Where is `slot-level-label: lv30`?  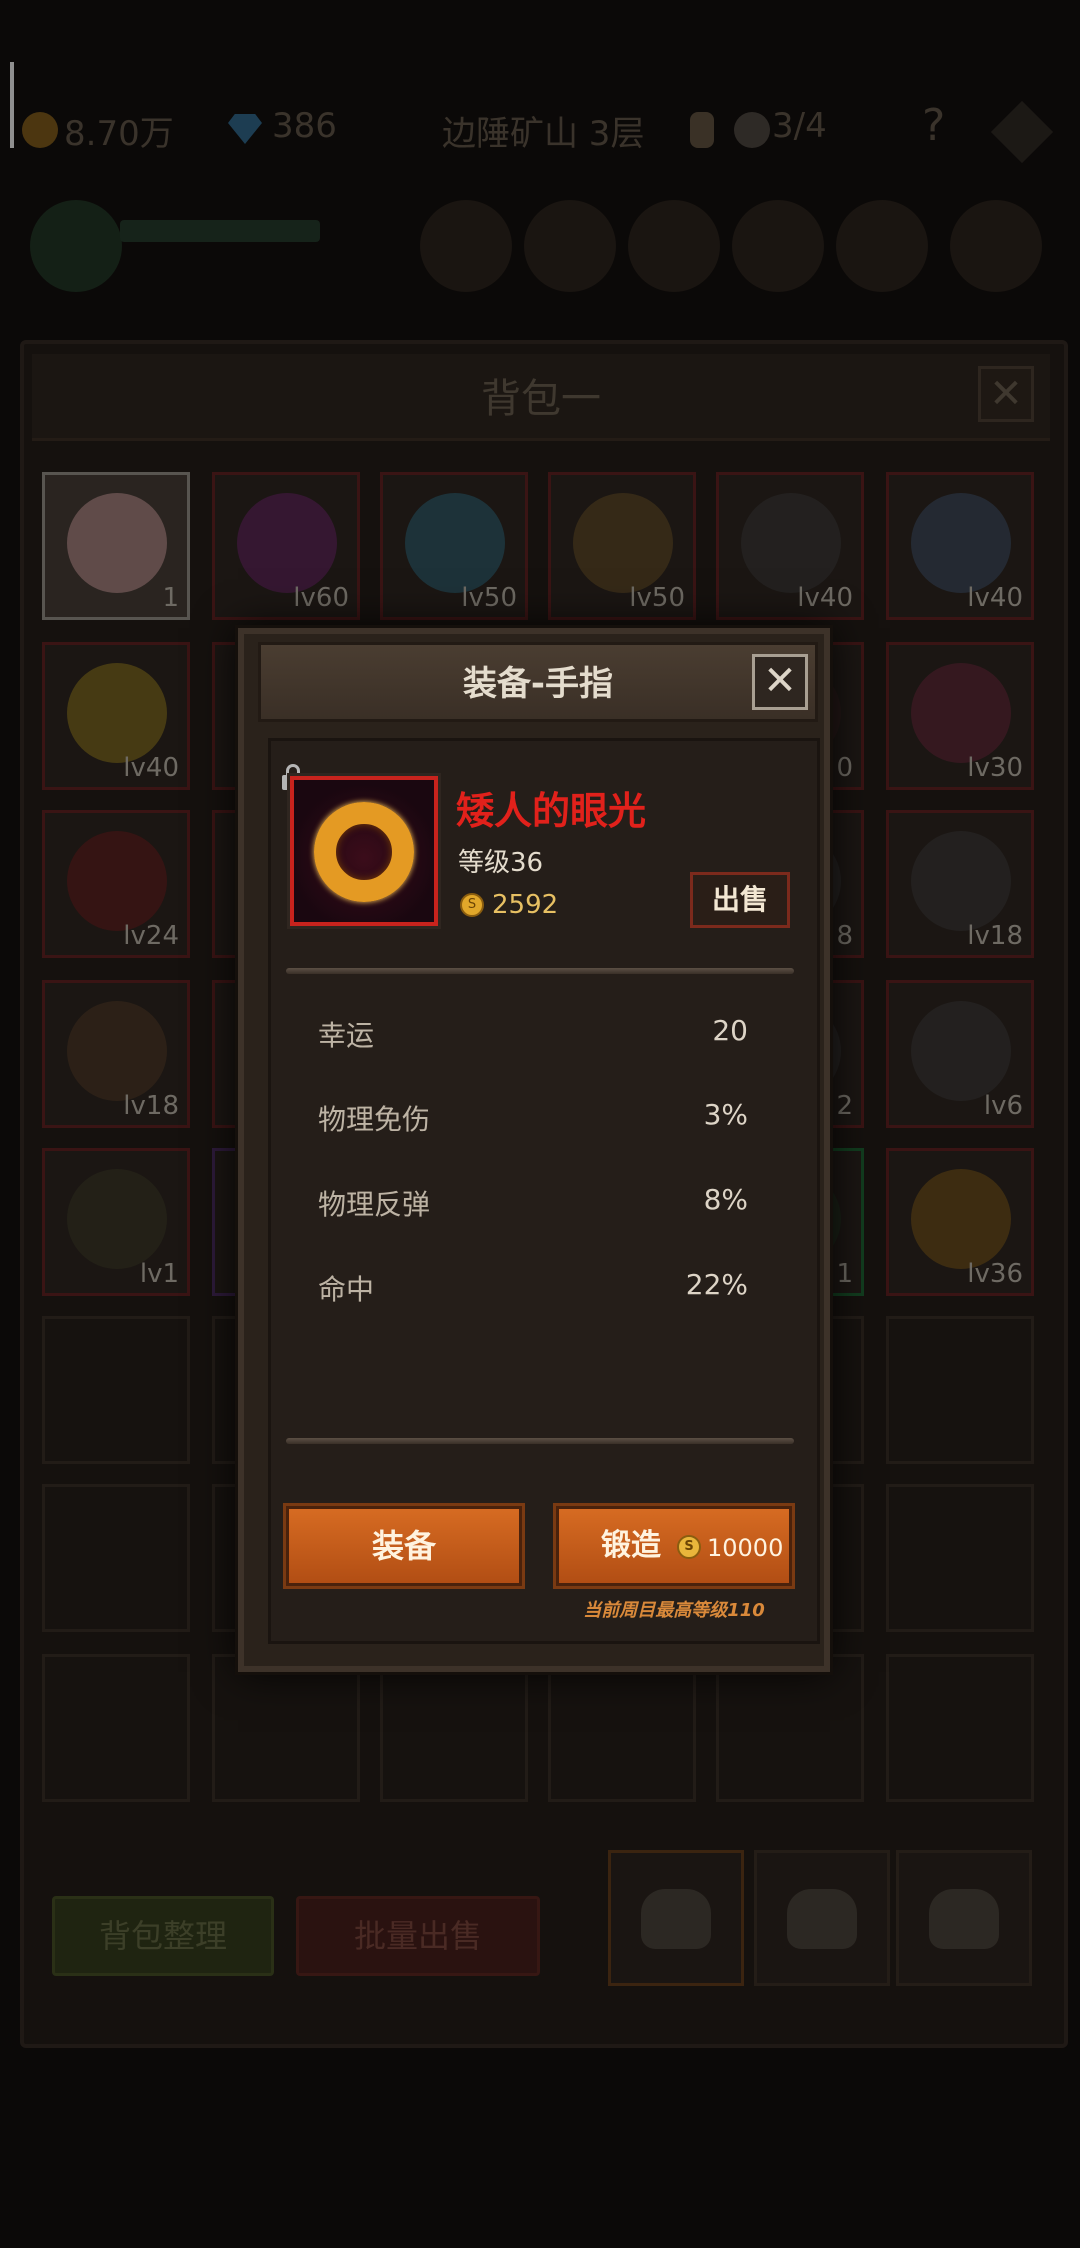
slot-level-label: lv30 is located at coordinates (995, 768).